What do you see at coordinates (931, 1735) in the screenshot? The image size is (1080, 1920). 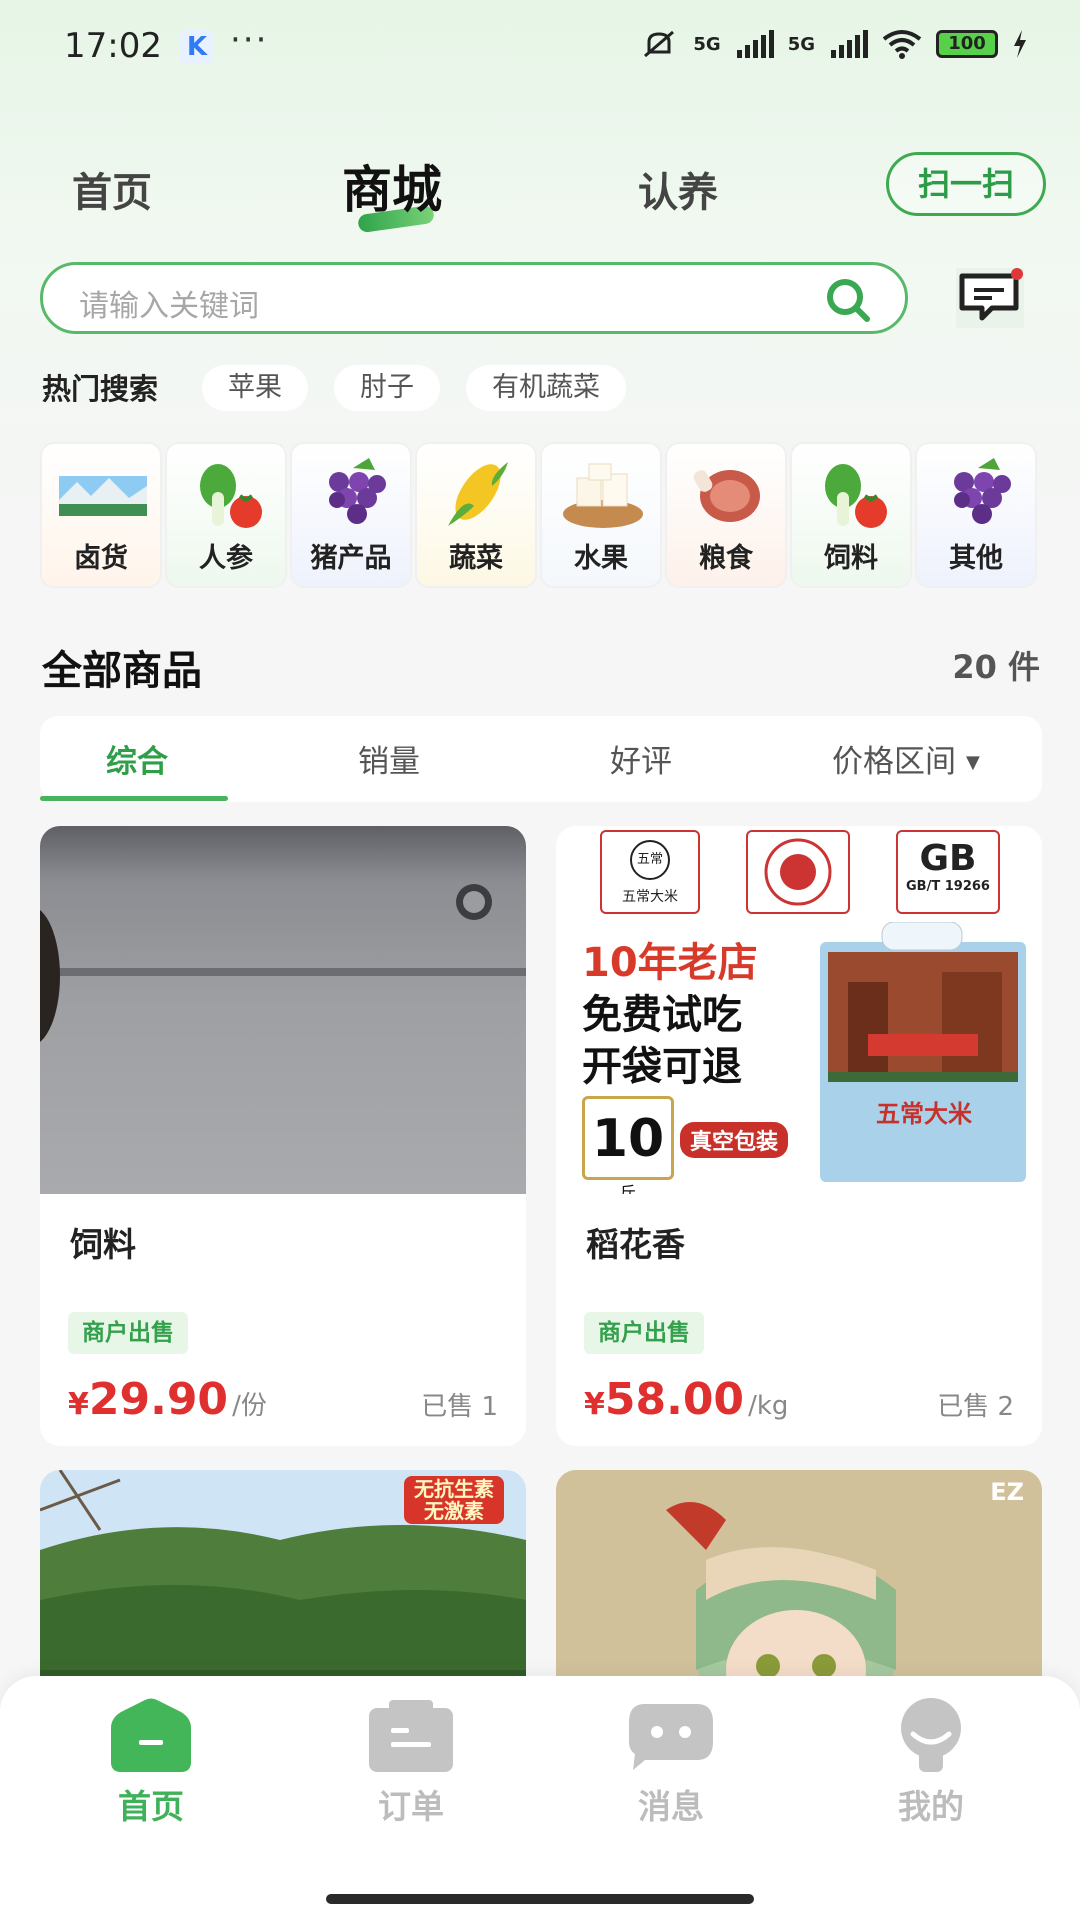 I see `profile-icon` at bounding box center [931, 1735].